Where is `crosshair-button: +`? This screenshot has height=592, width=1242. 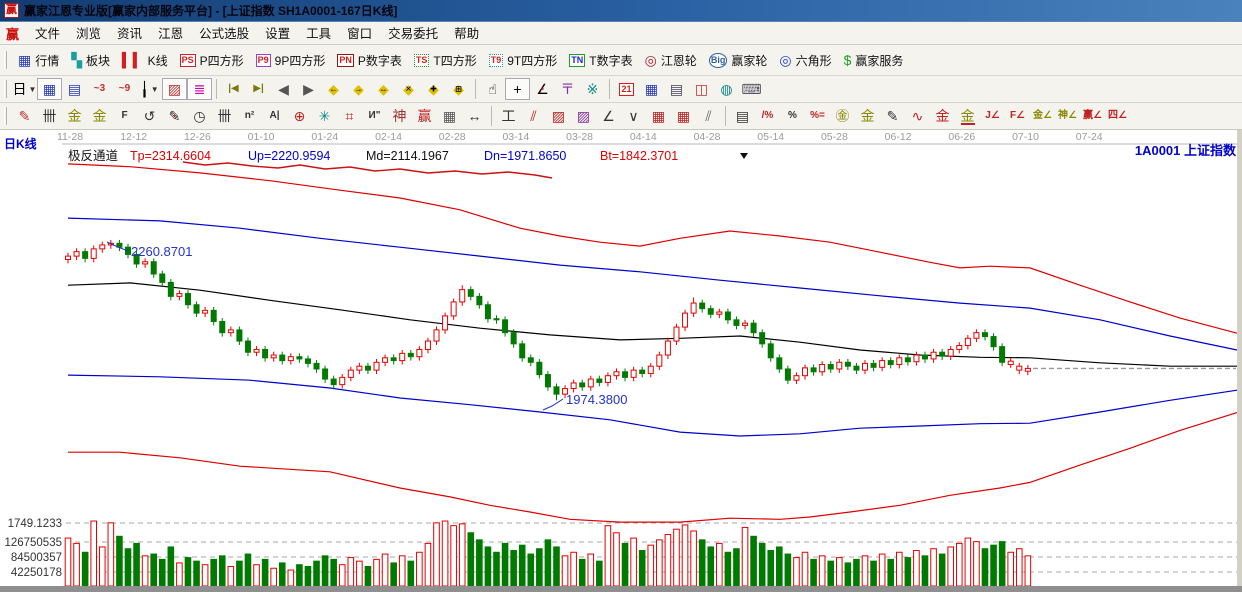 crosshair-button: + is located at coordinates (517, 89).